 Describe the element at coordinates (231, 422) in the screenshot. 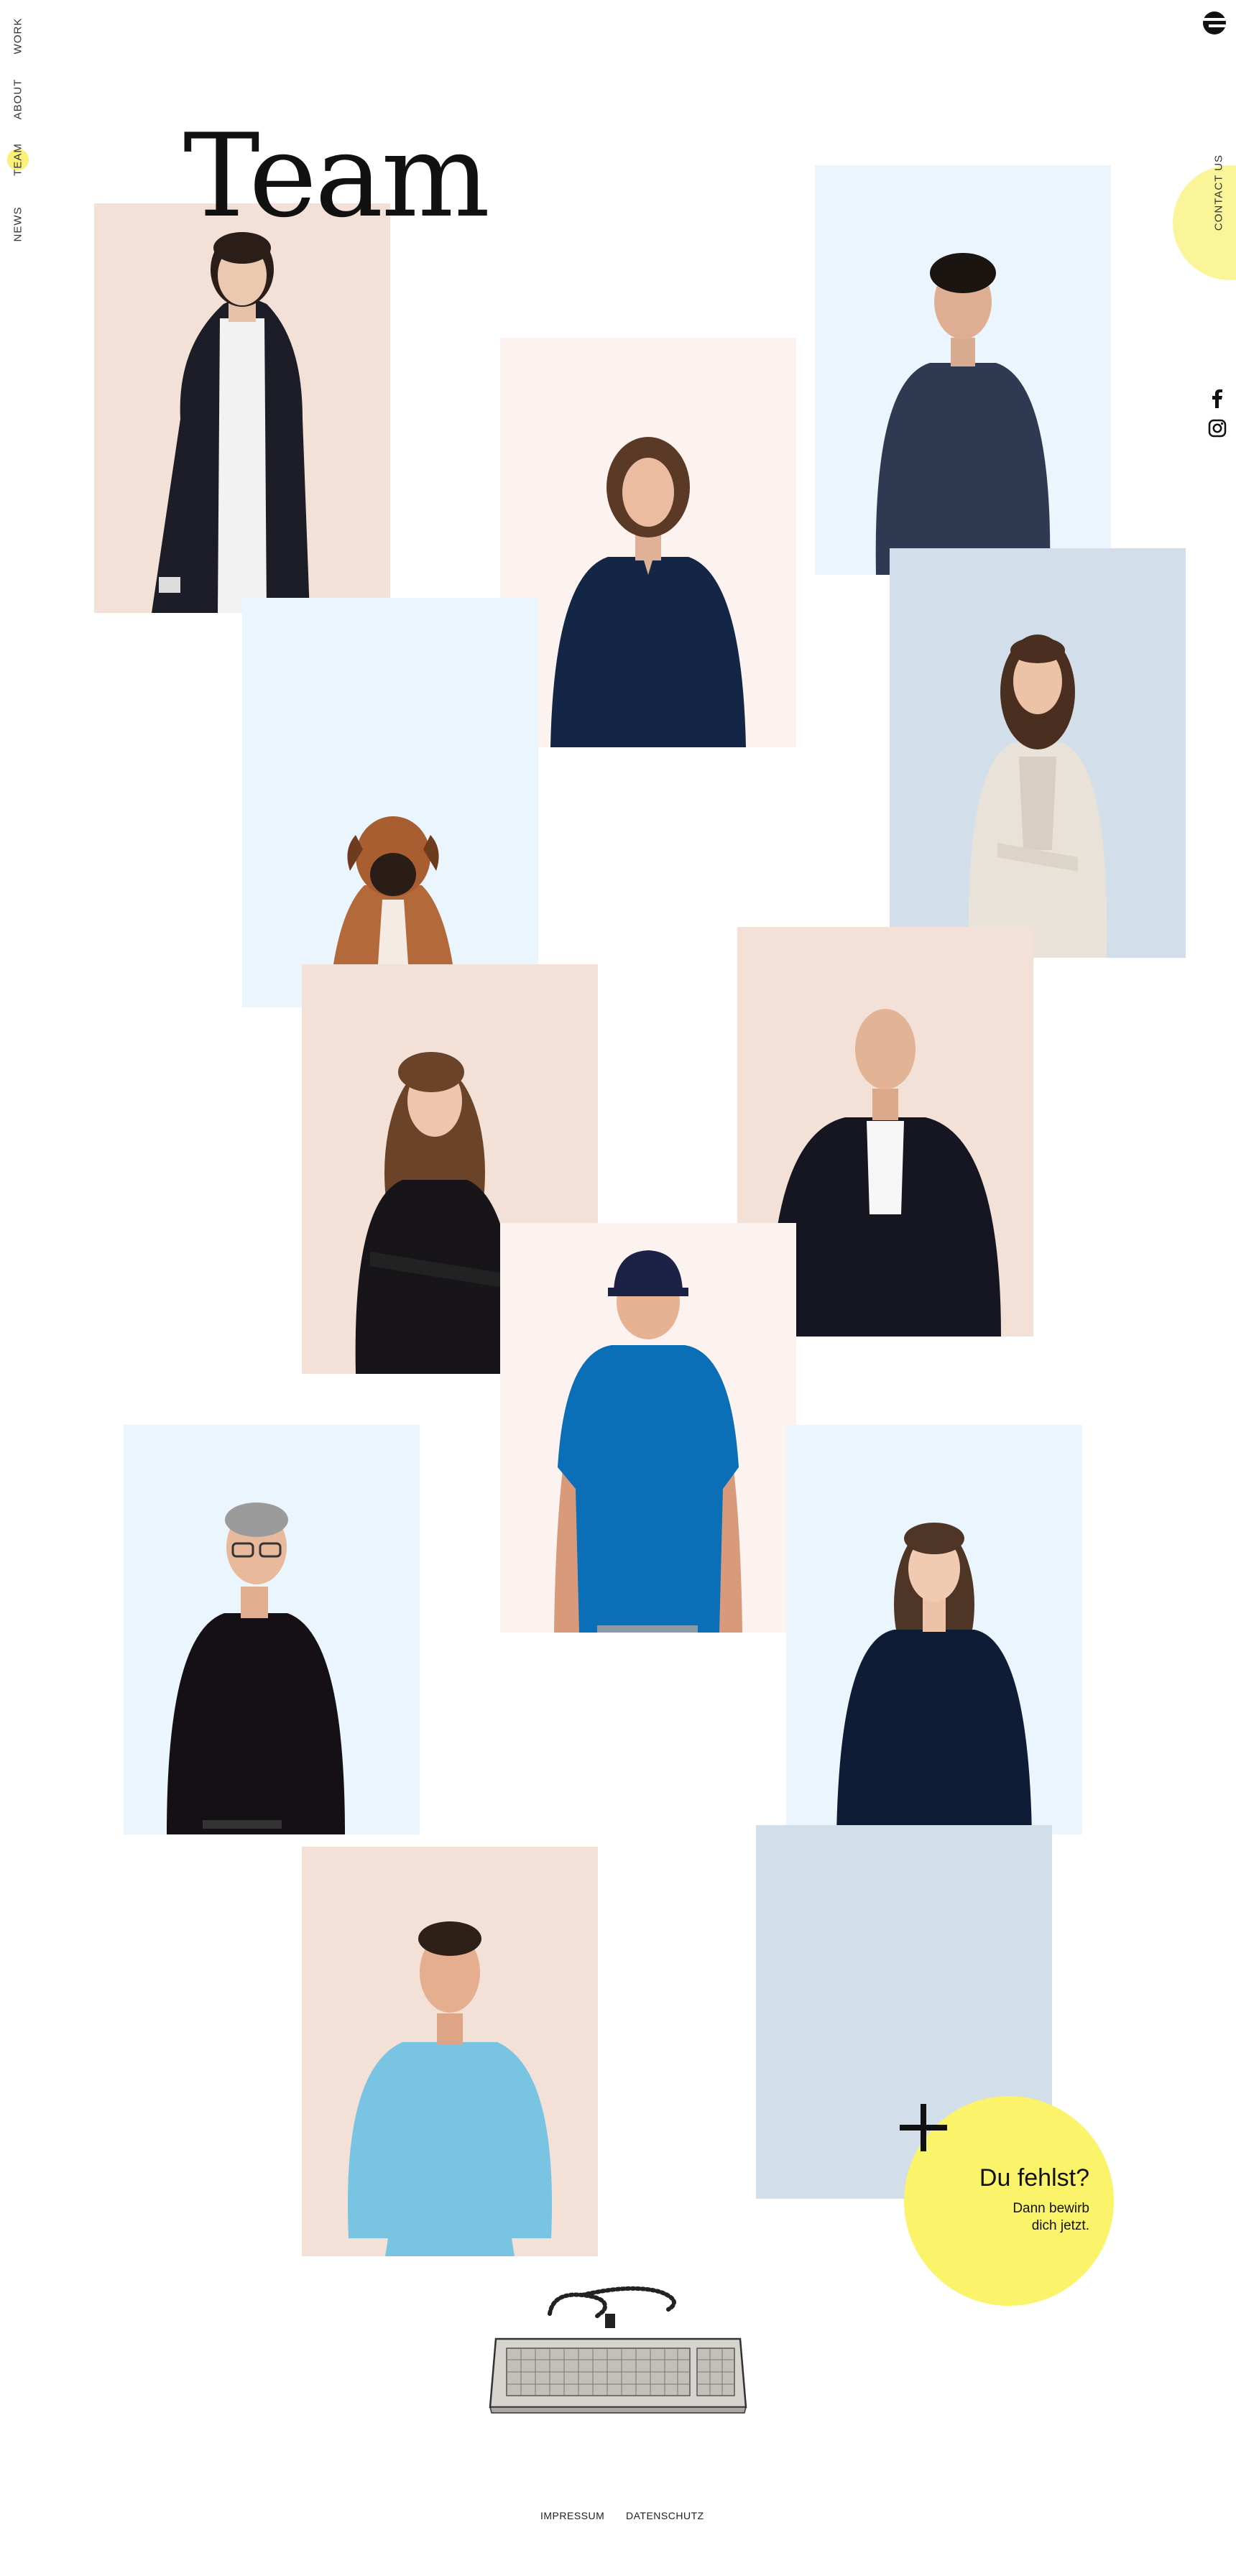

I see `portrait-woman-blazer` at that location.